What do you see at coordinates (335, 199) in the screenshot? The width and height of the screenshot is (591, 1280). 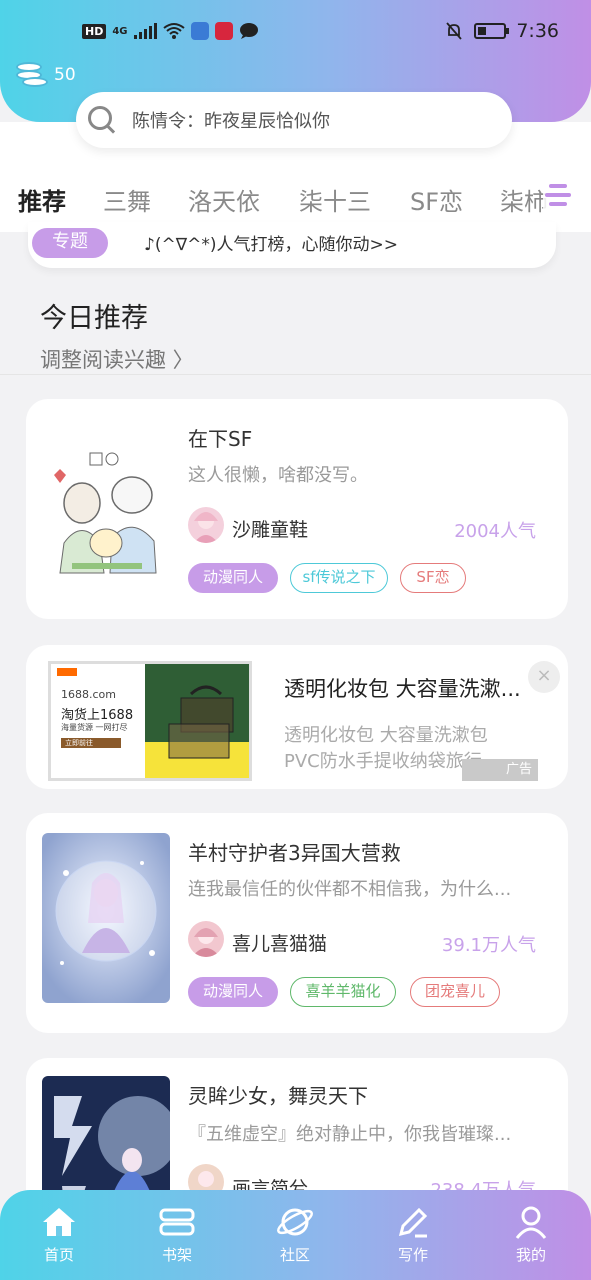 I see `tab-qishisan: 柒十三` at bounding box center [335, 199].